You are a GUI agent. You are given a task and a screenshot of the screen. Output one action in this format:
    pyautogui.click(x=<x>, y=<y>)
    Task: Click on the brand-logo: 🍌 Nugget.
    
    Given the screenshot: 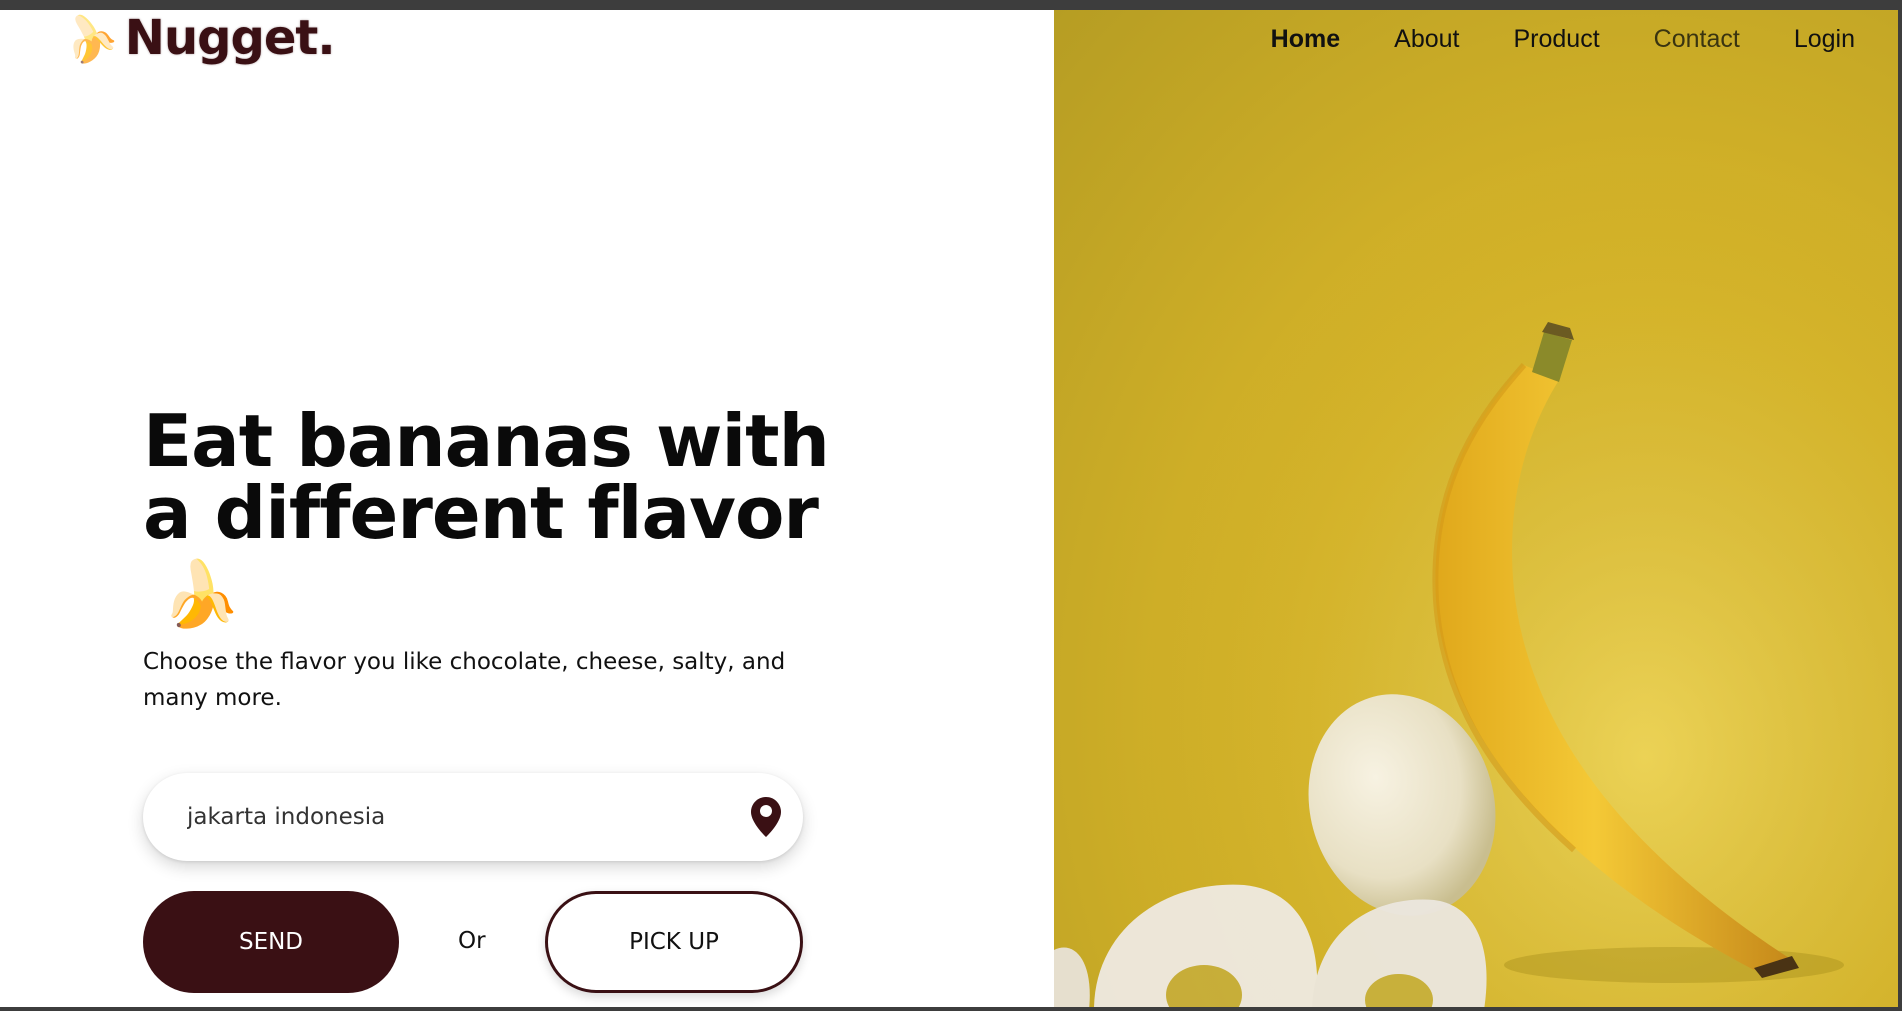 What is the action you would take?
    pyautogui.click(x=195, y=37)
    